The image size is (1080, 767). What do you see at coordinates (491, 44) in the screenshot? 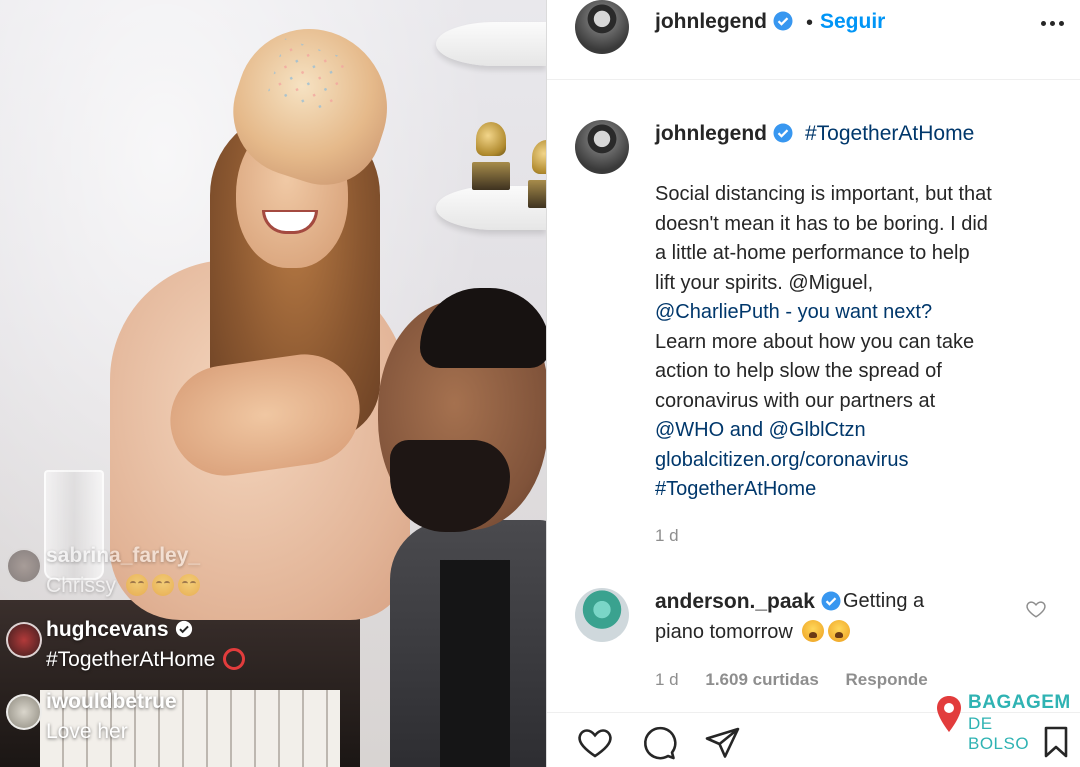
I see `wall-shelf-upper` at bounding box center [491, 44].